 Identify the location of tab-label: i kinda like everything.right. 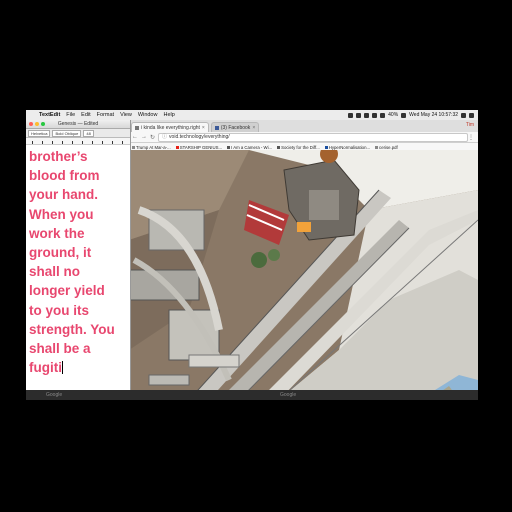
(170, 127).